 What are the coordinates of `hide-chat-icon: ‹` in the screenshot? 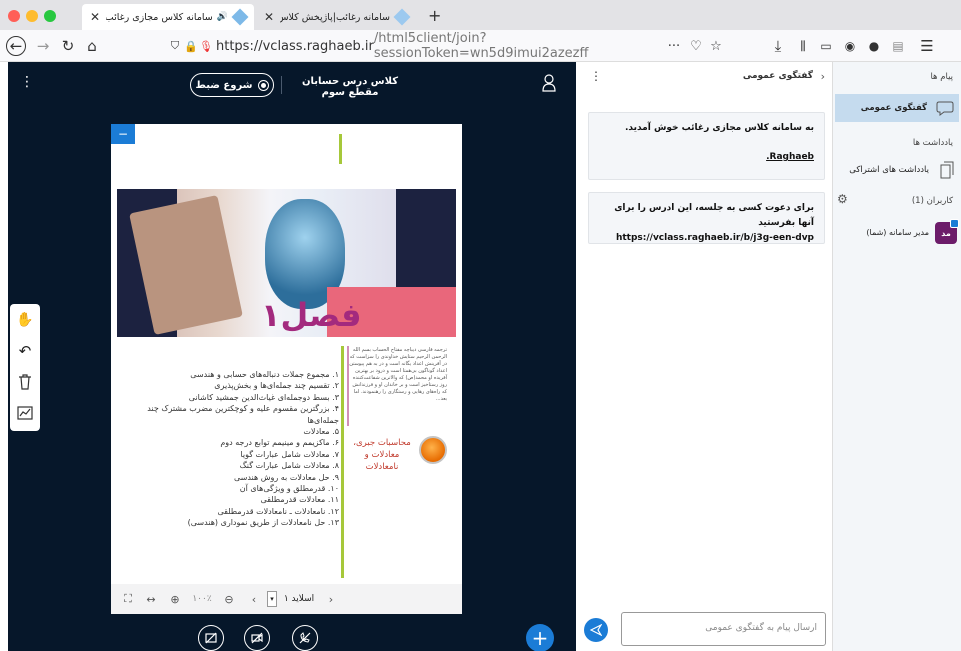 It's located at (823, 76).